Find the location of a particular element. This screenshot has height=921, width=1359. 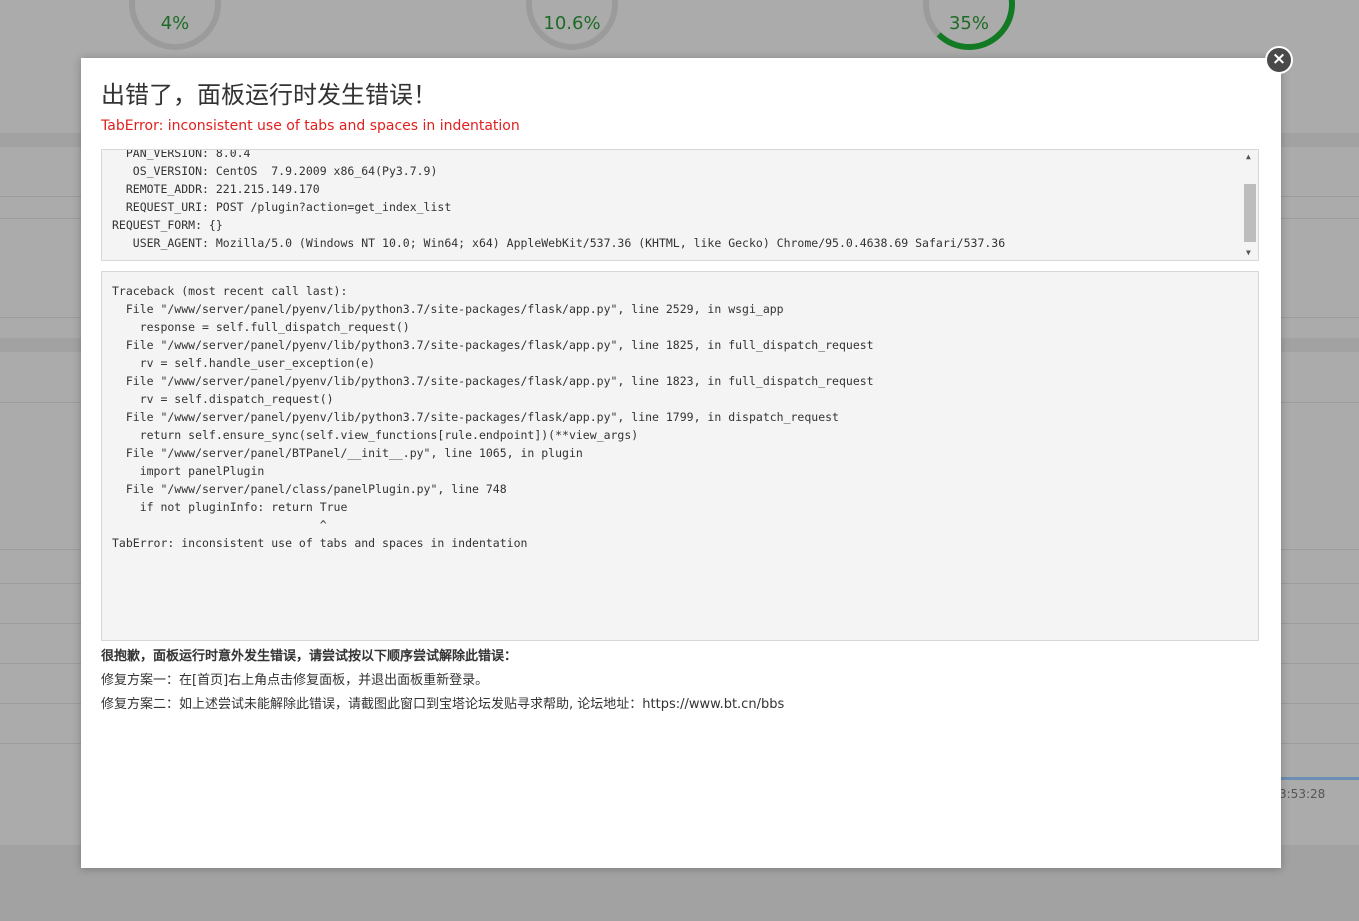

cpu-gauge: 4% is located at coordinates (175, 25).